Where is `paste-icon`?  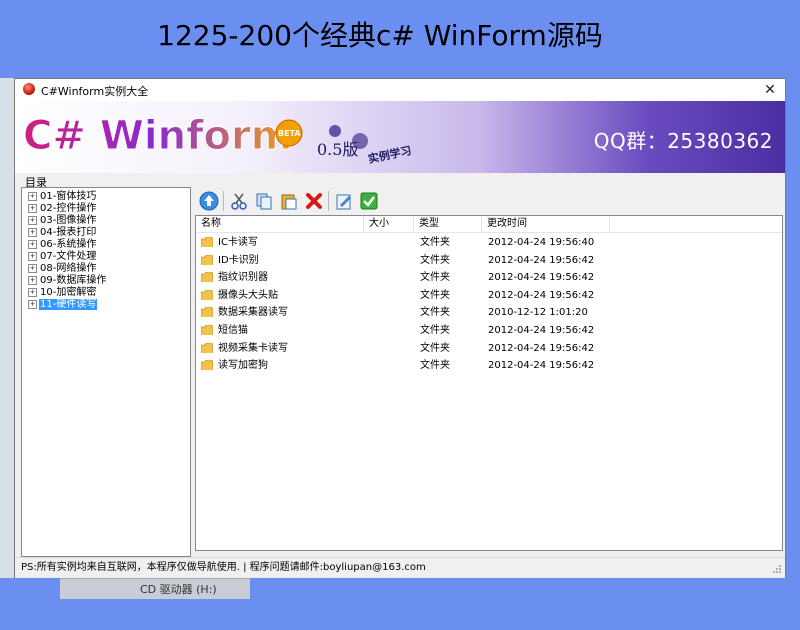 paste-icon is located at coordinates (289, 201).